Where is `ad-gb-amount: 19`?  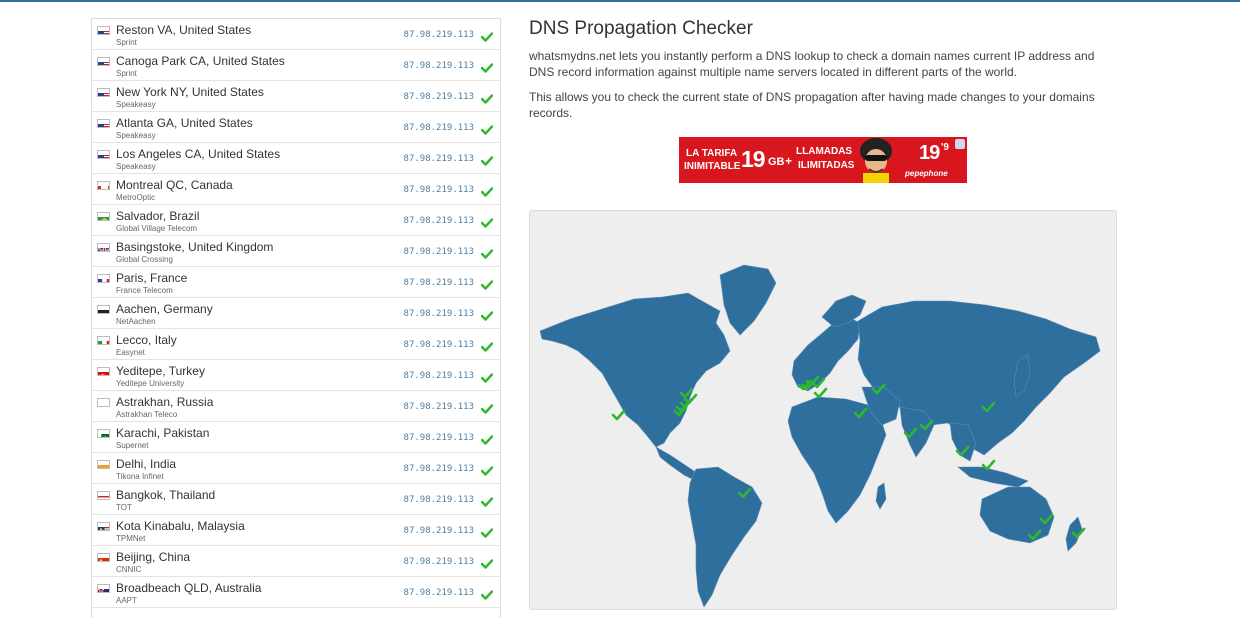
ad-gb-amount: 19 is located at coordinates (753, 159).